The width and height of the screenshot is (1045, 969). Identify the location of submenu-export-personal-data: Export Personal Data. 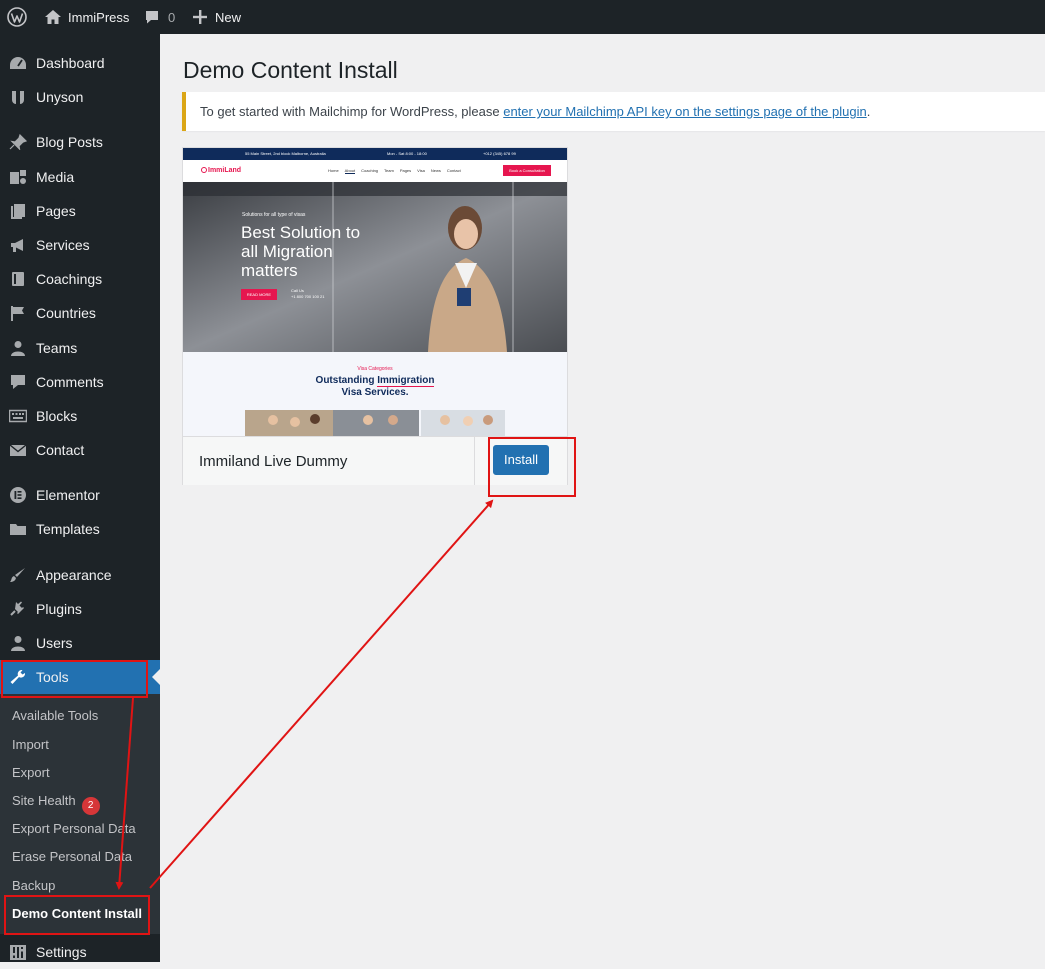
(74, 829).